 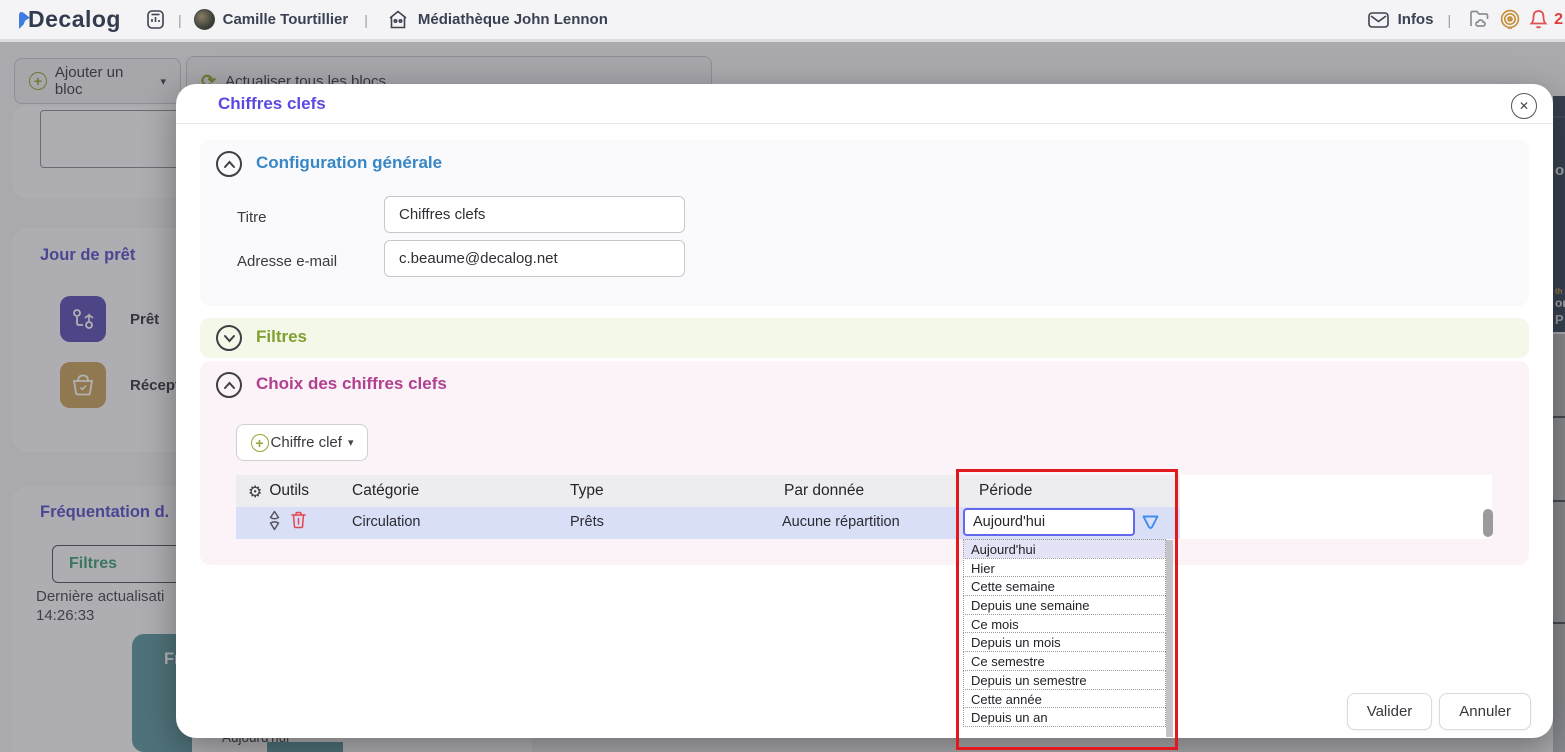 What do you see at coordinates (1485, 711) in the screenshot?
I see `cancel-button: Annuler` at bounding box center [1485, 711].